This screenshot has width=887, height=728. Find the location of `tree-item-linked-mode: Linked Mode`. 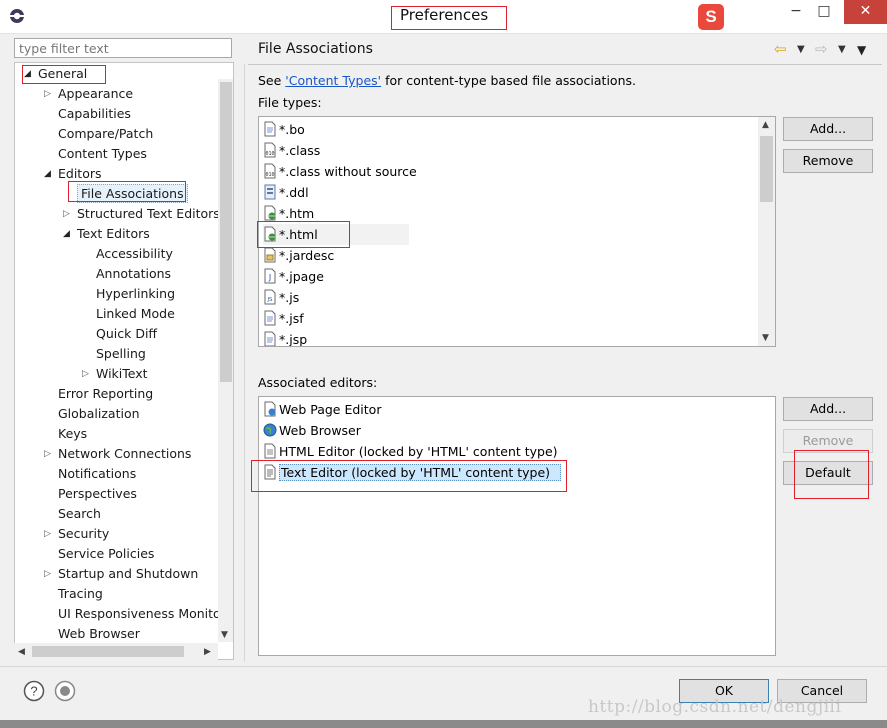

tree-item-linked-mode: Linked Mode is located at coordinates (116, 314).